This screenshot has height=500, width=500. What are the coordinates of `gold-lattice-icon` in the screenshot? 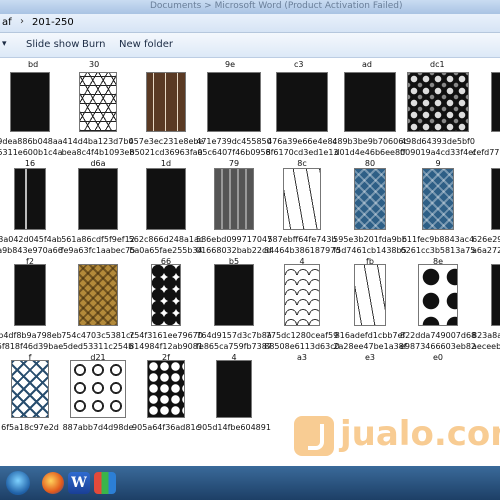 It's located at (98, 295).